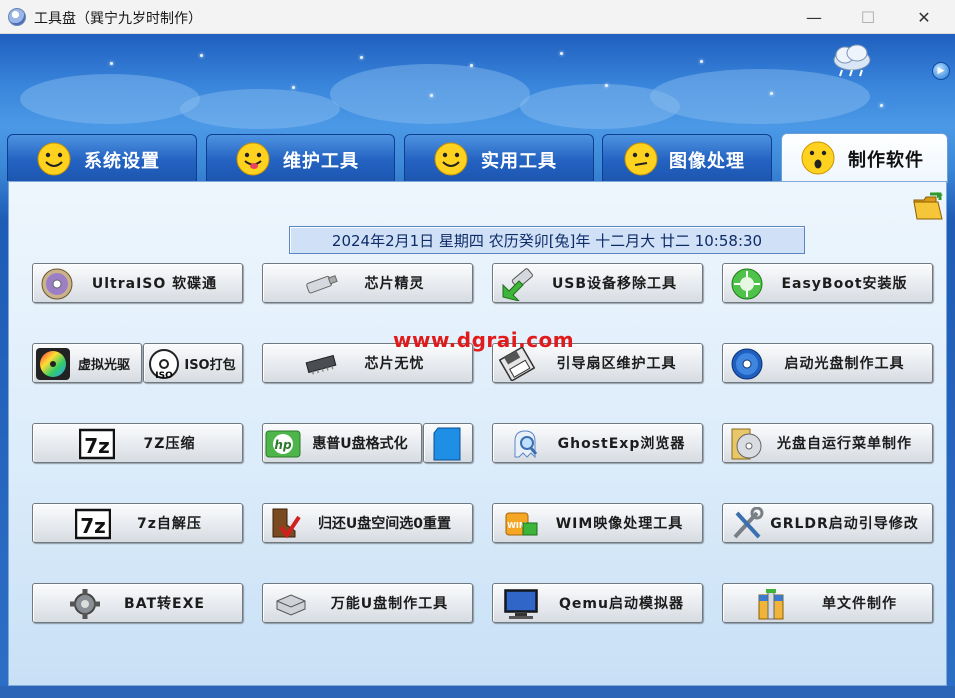 The image size is (955, 698). What do you see at coordinates (619, 524) in the screenshot?
I see `button-label: WIM映像处理工具` at bounding box center [619, 524].